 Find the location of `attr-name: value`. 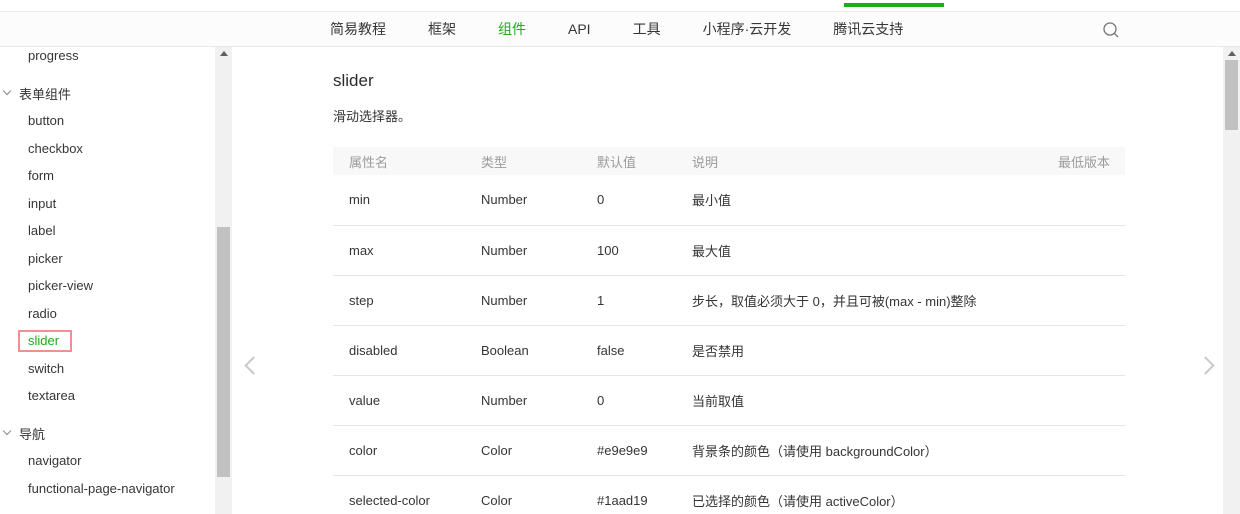

attr-name: value is located at coordinates (399, 400).